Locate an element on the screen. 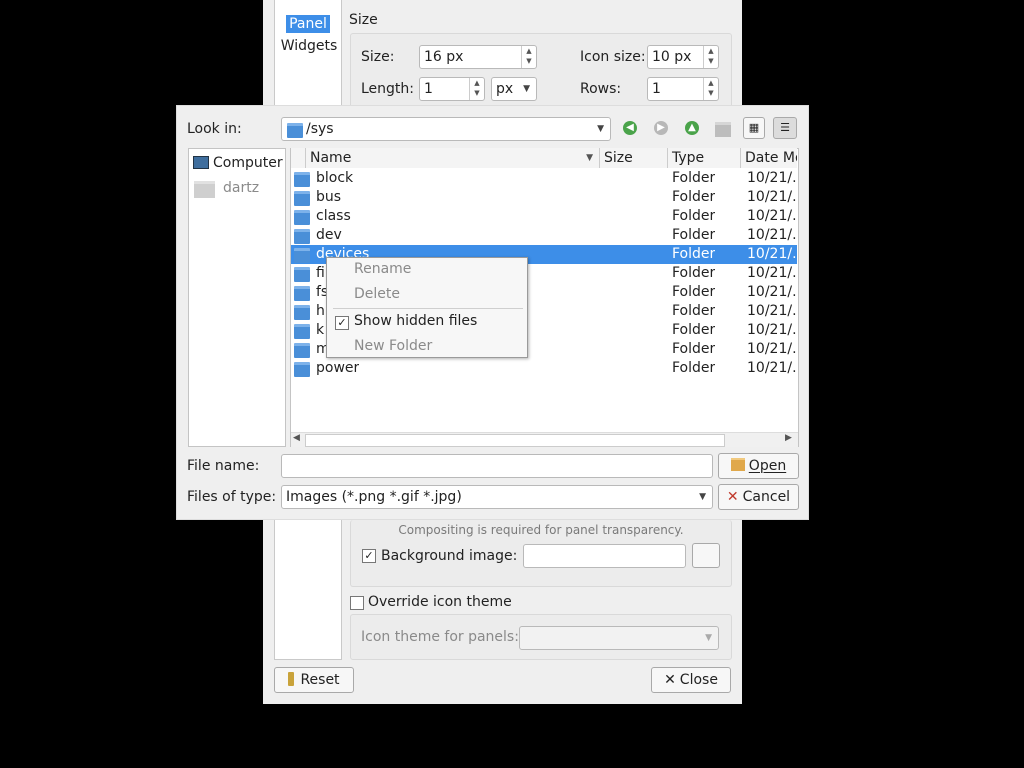 Image resolution: width=1024 pixels, height=768 pixels. file-name-cell: fi is located at coordinates (320, 273).